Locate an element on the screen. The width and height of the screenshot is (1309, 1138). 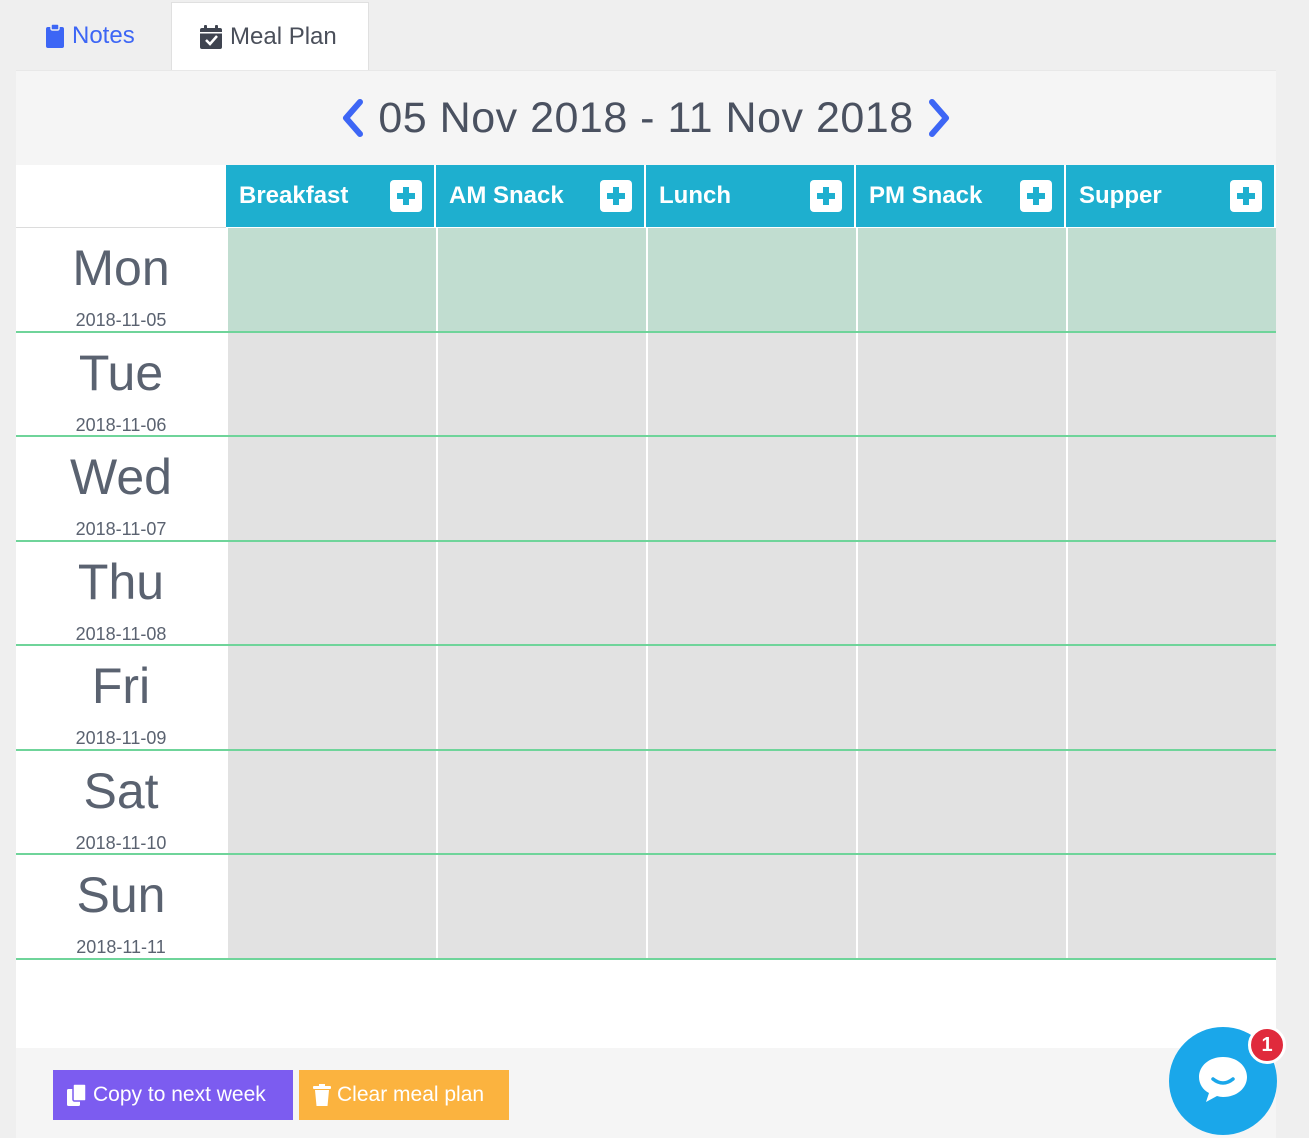
clear-meal-plan-button: Clear meal plan is located at coordinates (404, 1095).